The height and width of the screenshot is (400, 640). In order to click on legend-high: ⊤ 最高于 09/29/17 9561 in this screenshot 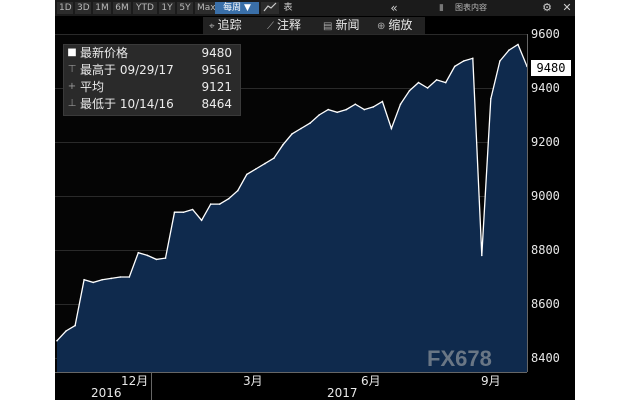, I will do `click(152, 70)`.